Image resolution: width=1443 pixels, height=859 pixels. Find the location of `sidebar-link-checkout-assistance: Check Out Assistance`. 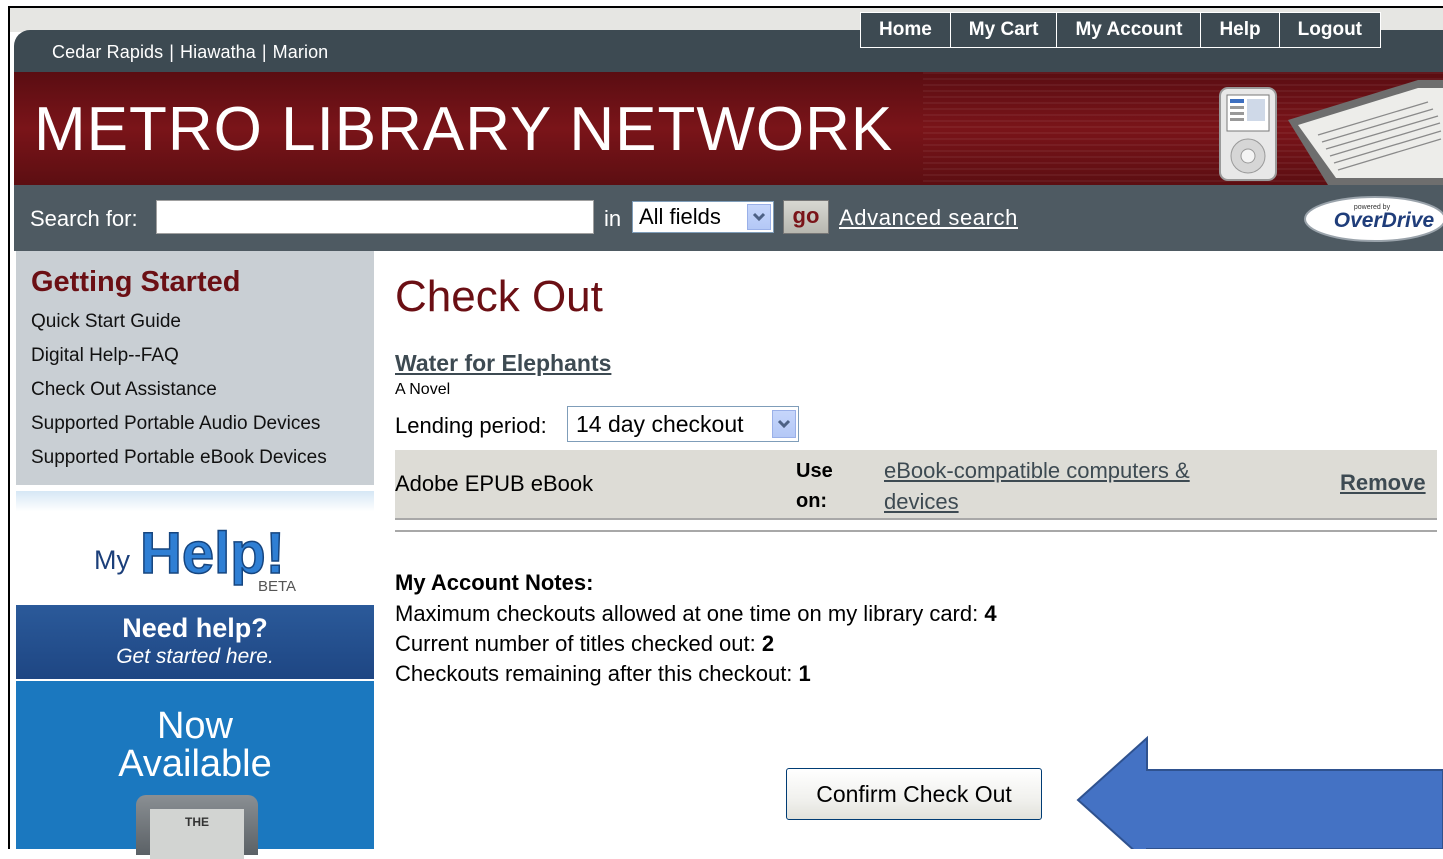

sidebar-link-checkout-assistance: Check Out Assistance is located at coordinates (124, 390).